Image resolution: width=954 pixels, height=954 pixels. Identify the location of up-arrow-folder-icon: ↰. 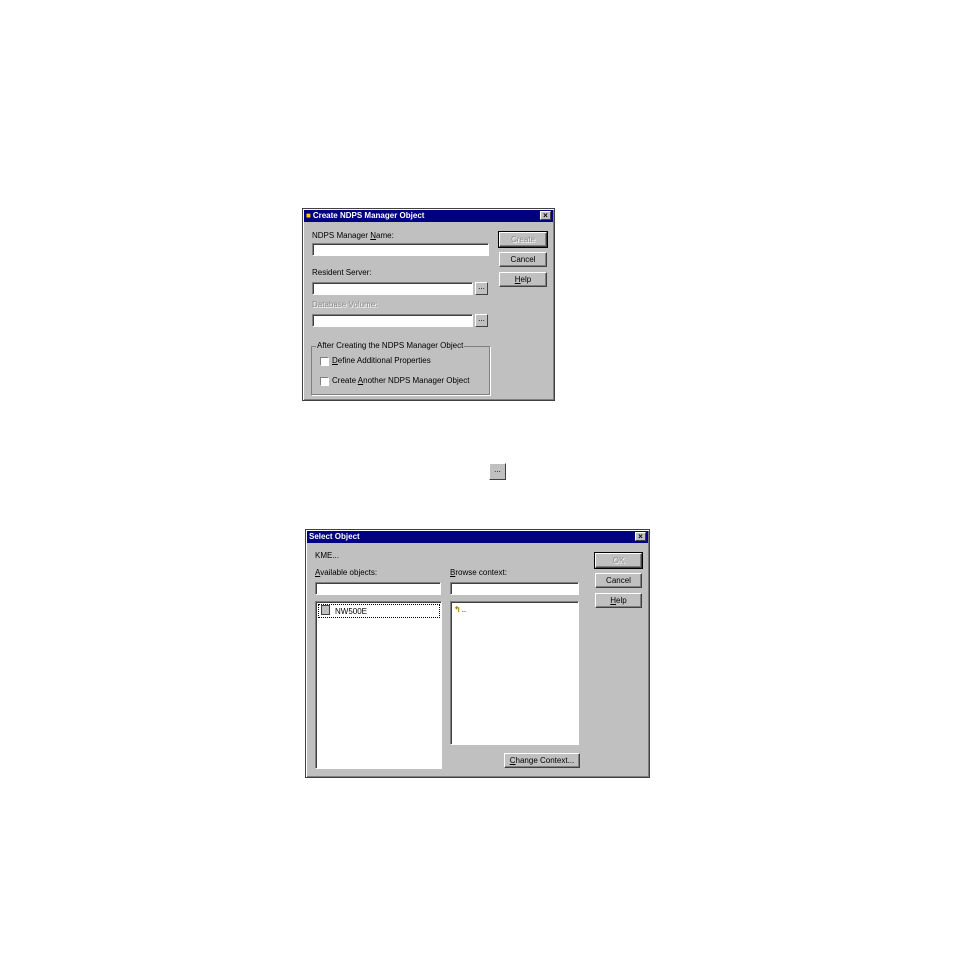
(457, 609).